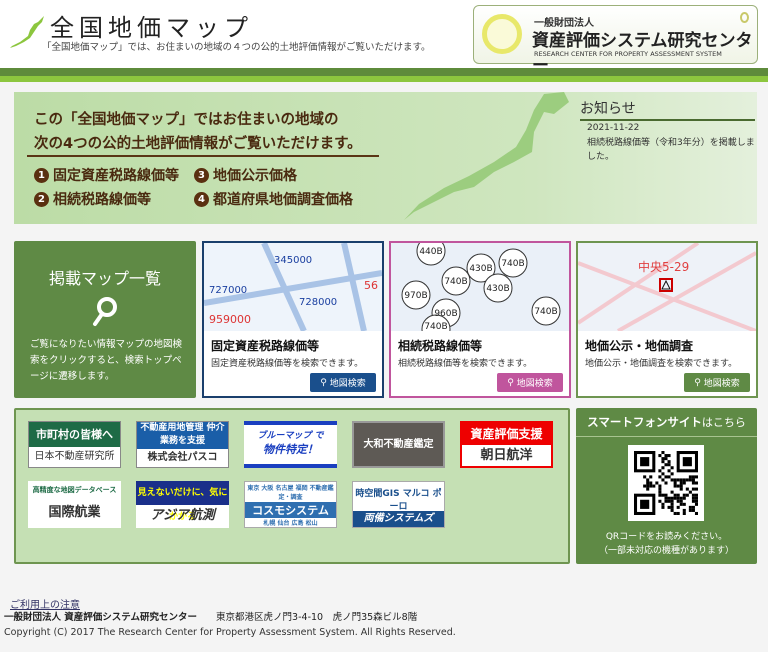  I want to click on logo-dot-icon, so click(744, 17).